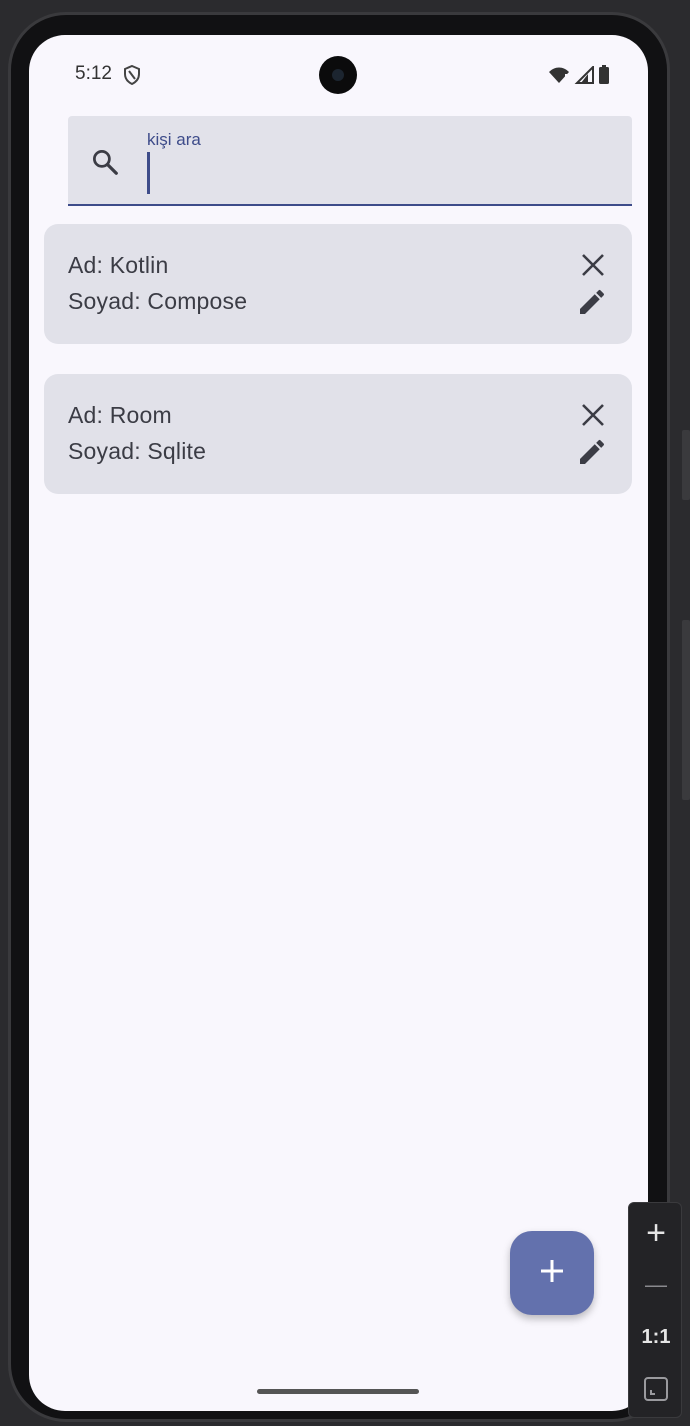  I want to click on home-indicator, so click(338, 1391).